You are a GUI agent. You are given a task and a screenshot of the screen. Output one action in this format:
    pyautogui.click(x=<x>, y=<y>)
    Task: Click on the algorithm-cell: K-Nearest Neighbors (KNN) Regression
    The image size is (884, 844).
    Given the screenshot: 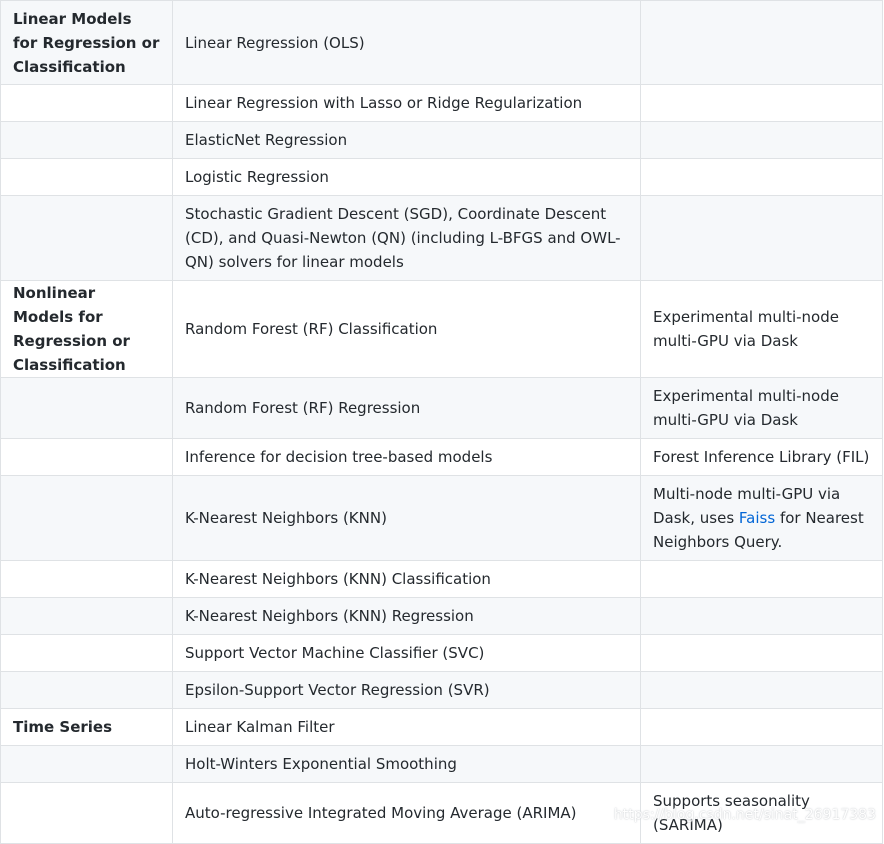 What is the action you would take?
    pyautogui.click(x=406, y=616)
    